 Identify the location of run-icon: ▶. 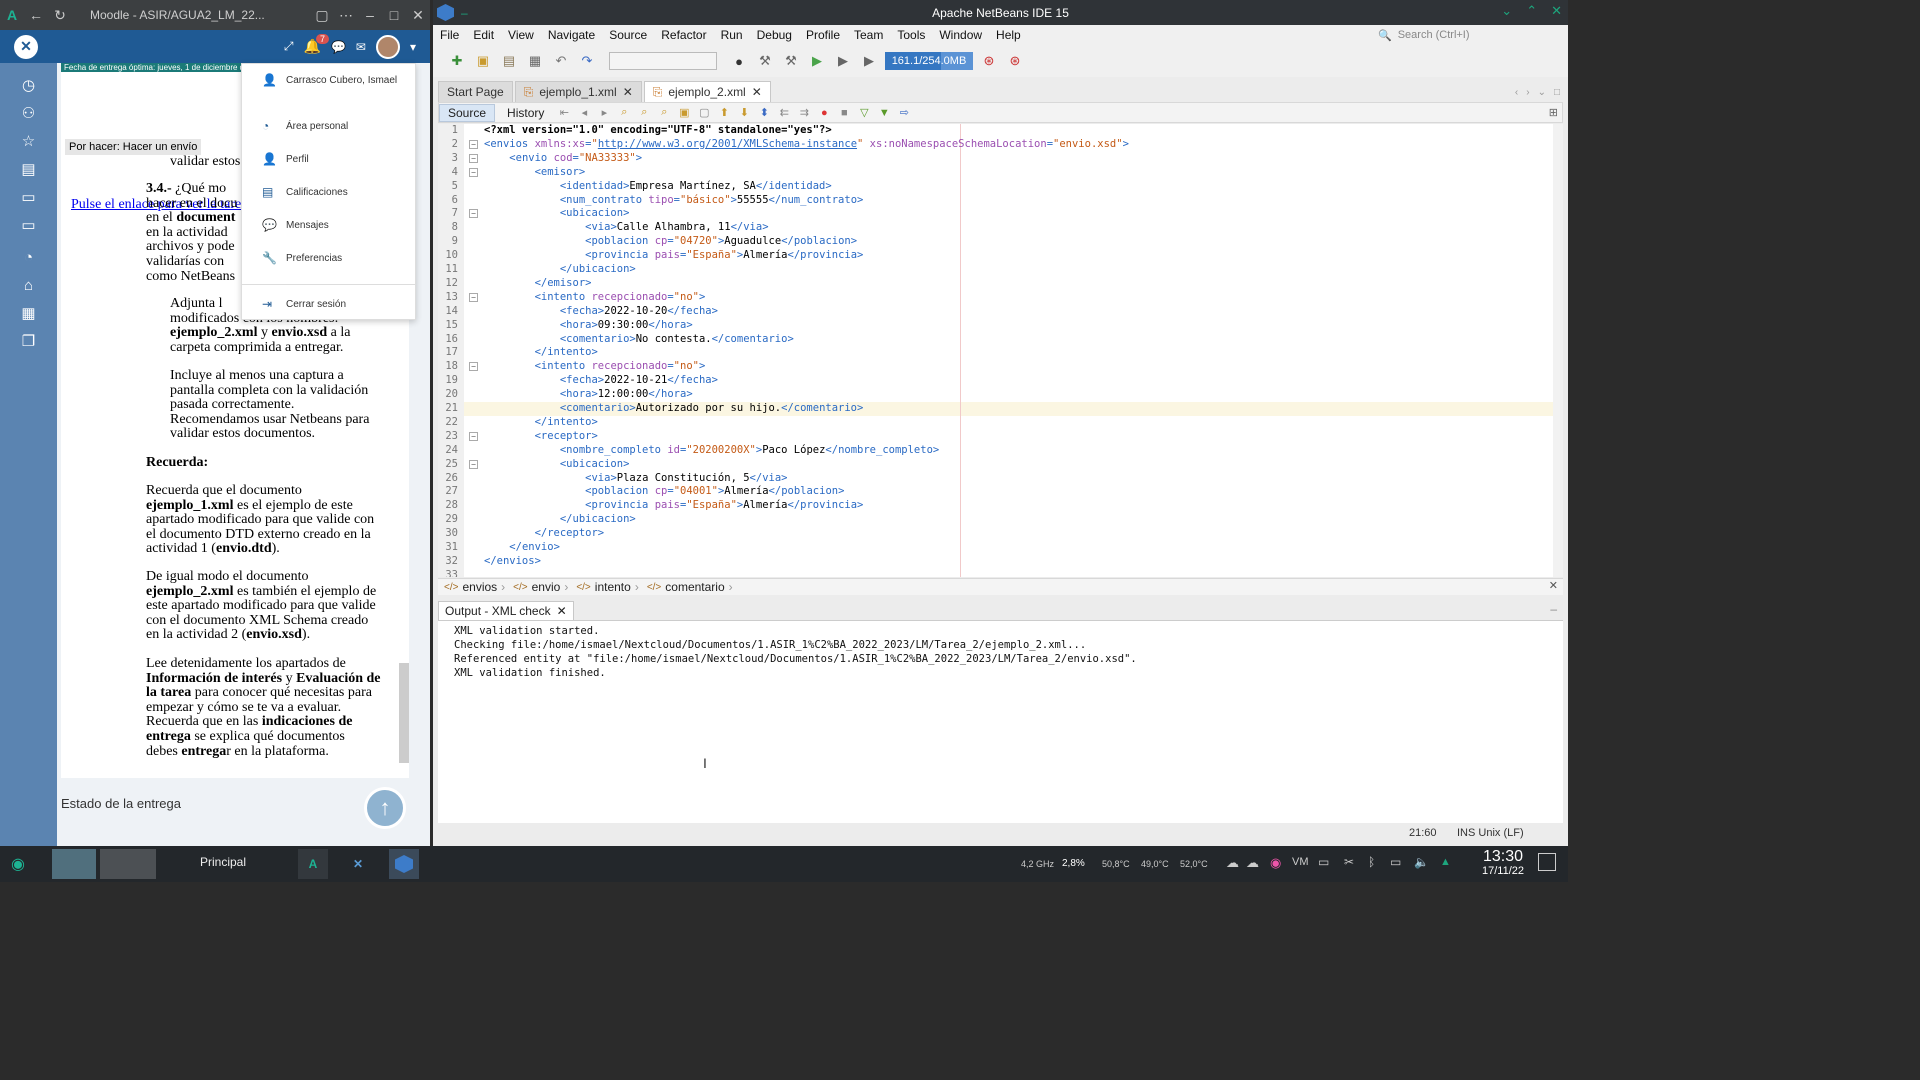
(817, 61).